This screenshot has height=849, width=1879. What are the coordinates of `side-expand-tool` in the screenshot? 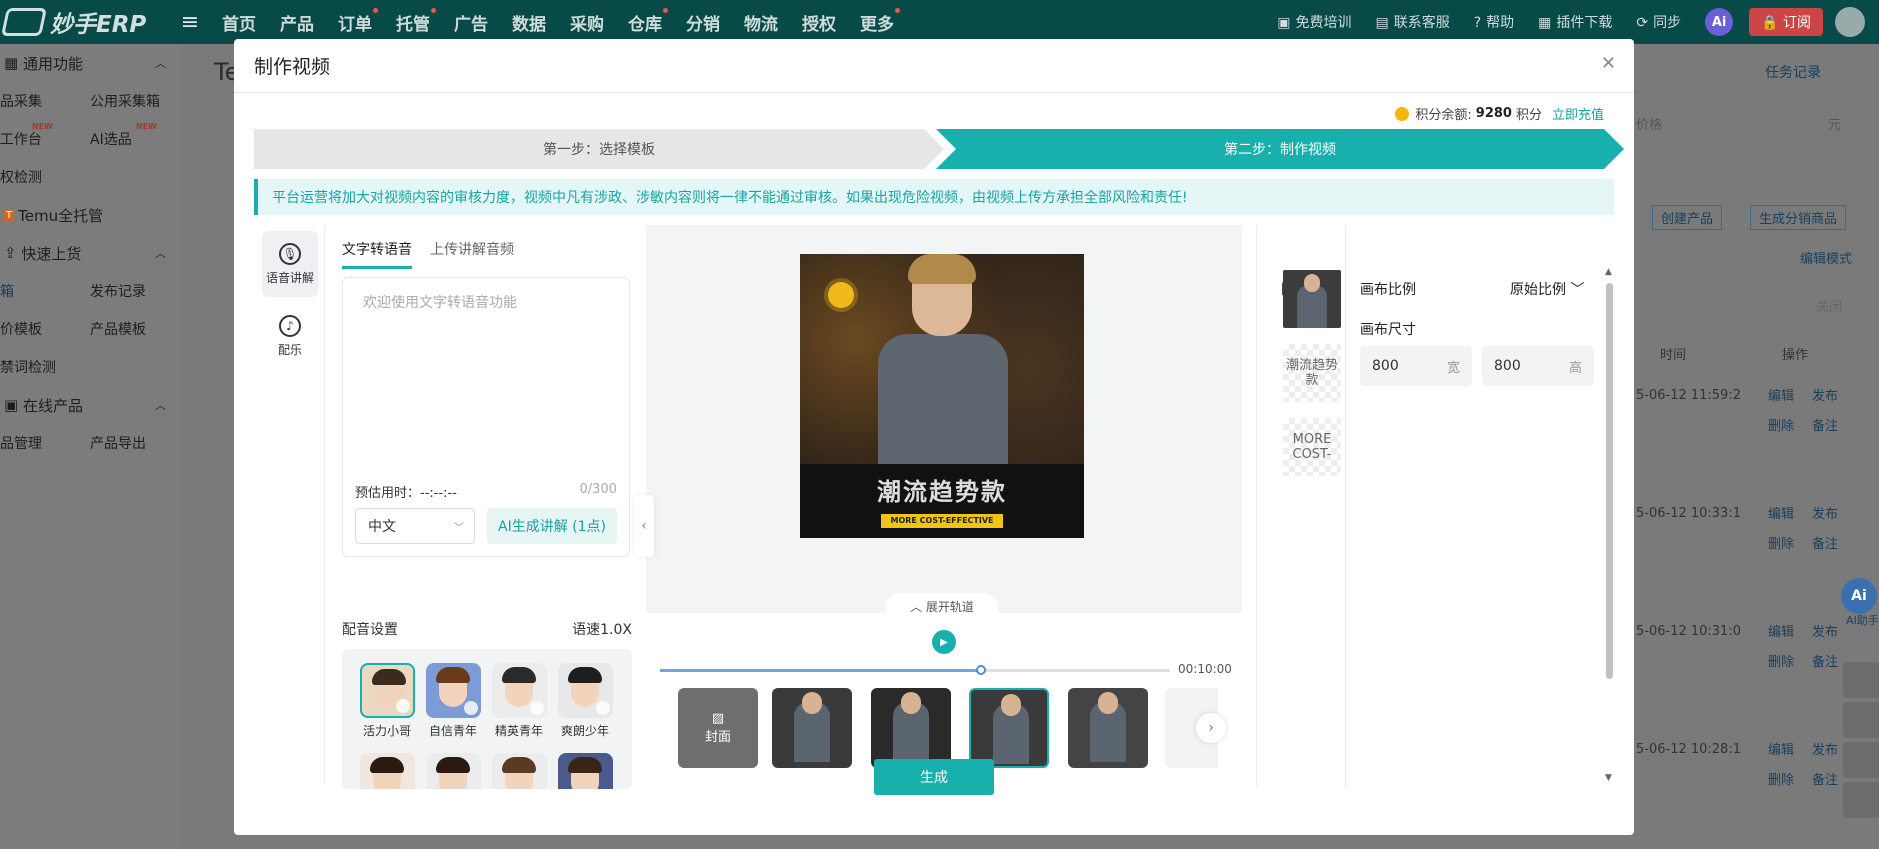 It's located at (1861, 680).